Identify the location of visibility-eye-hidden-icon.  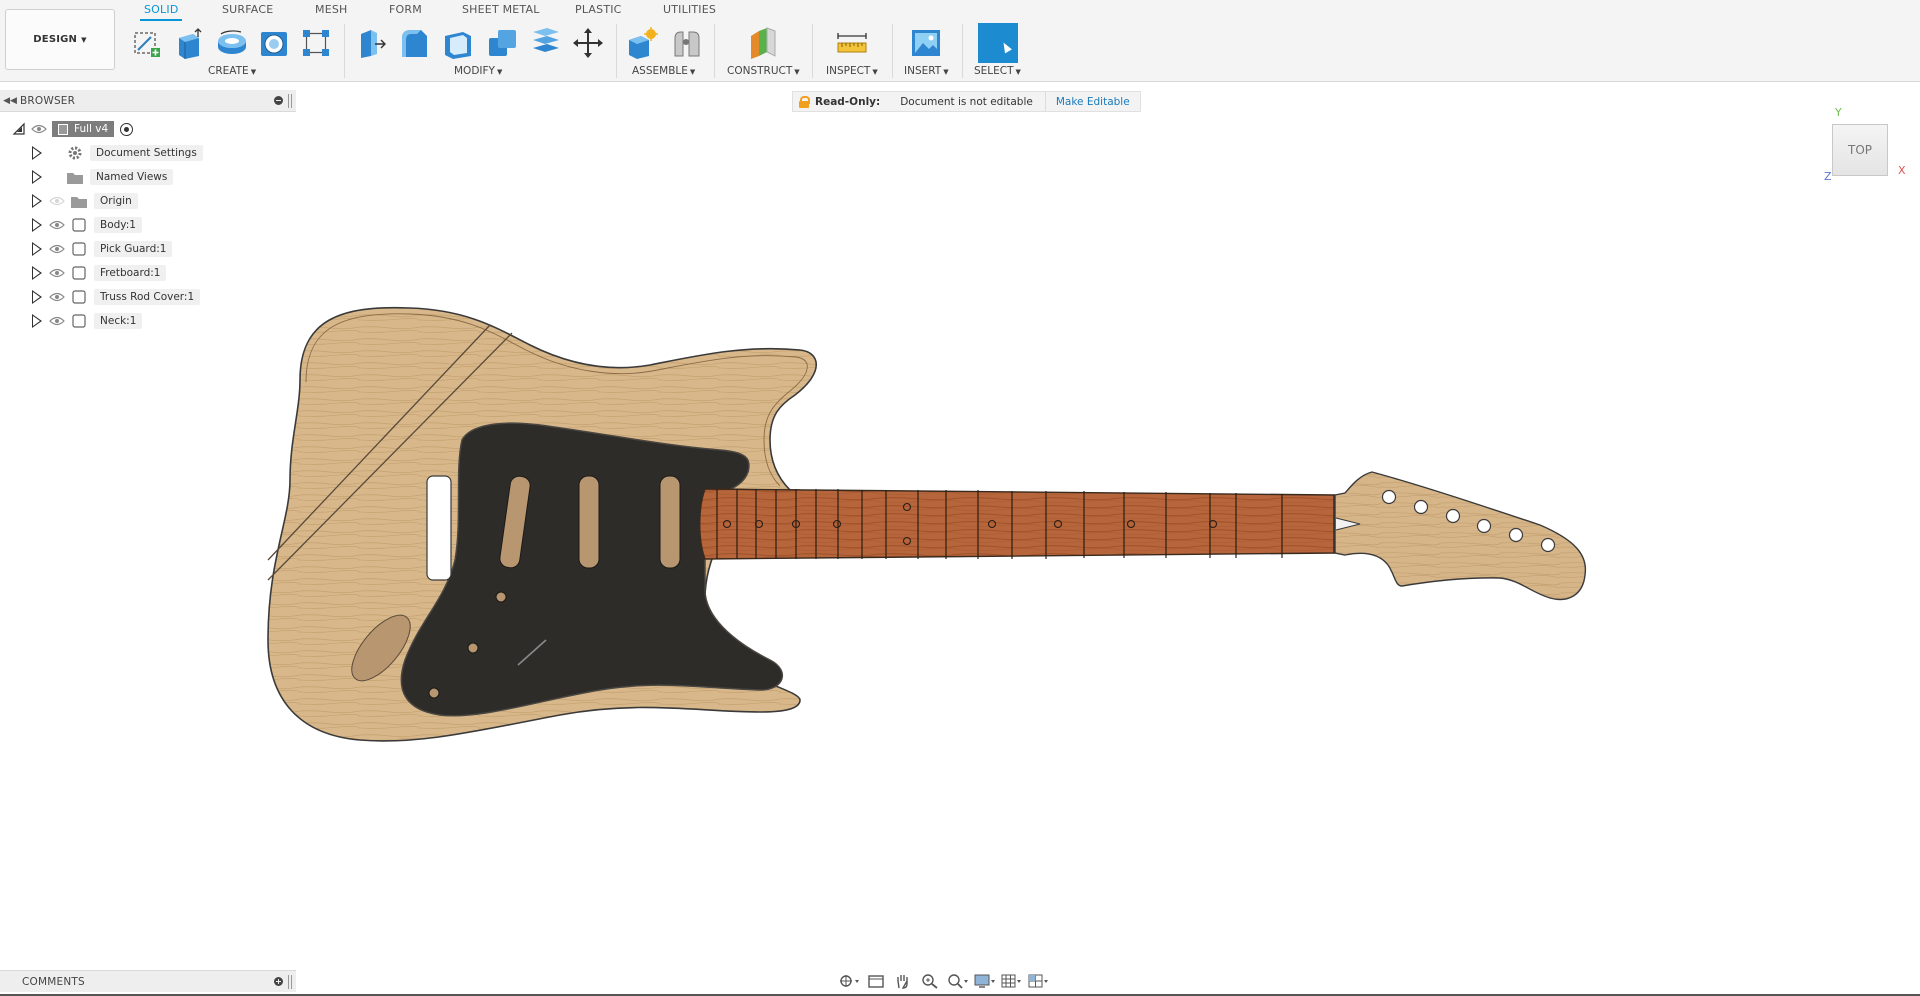
(57, 201).